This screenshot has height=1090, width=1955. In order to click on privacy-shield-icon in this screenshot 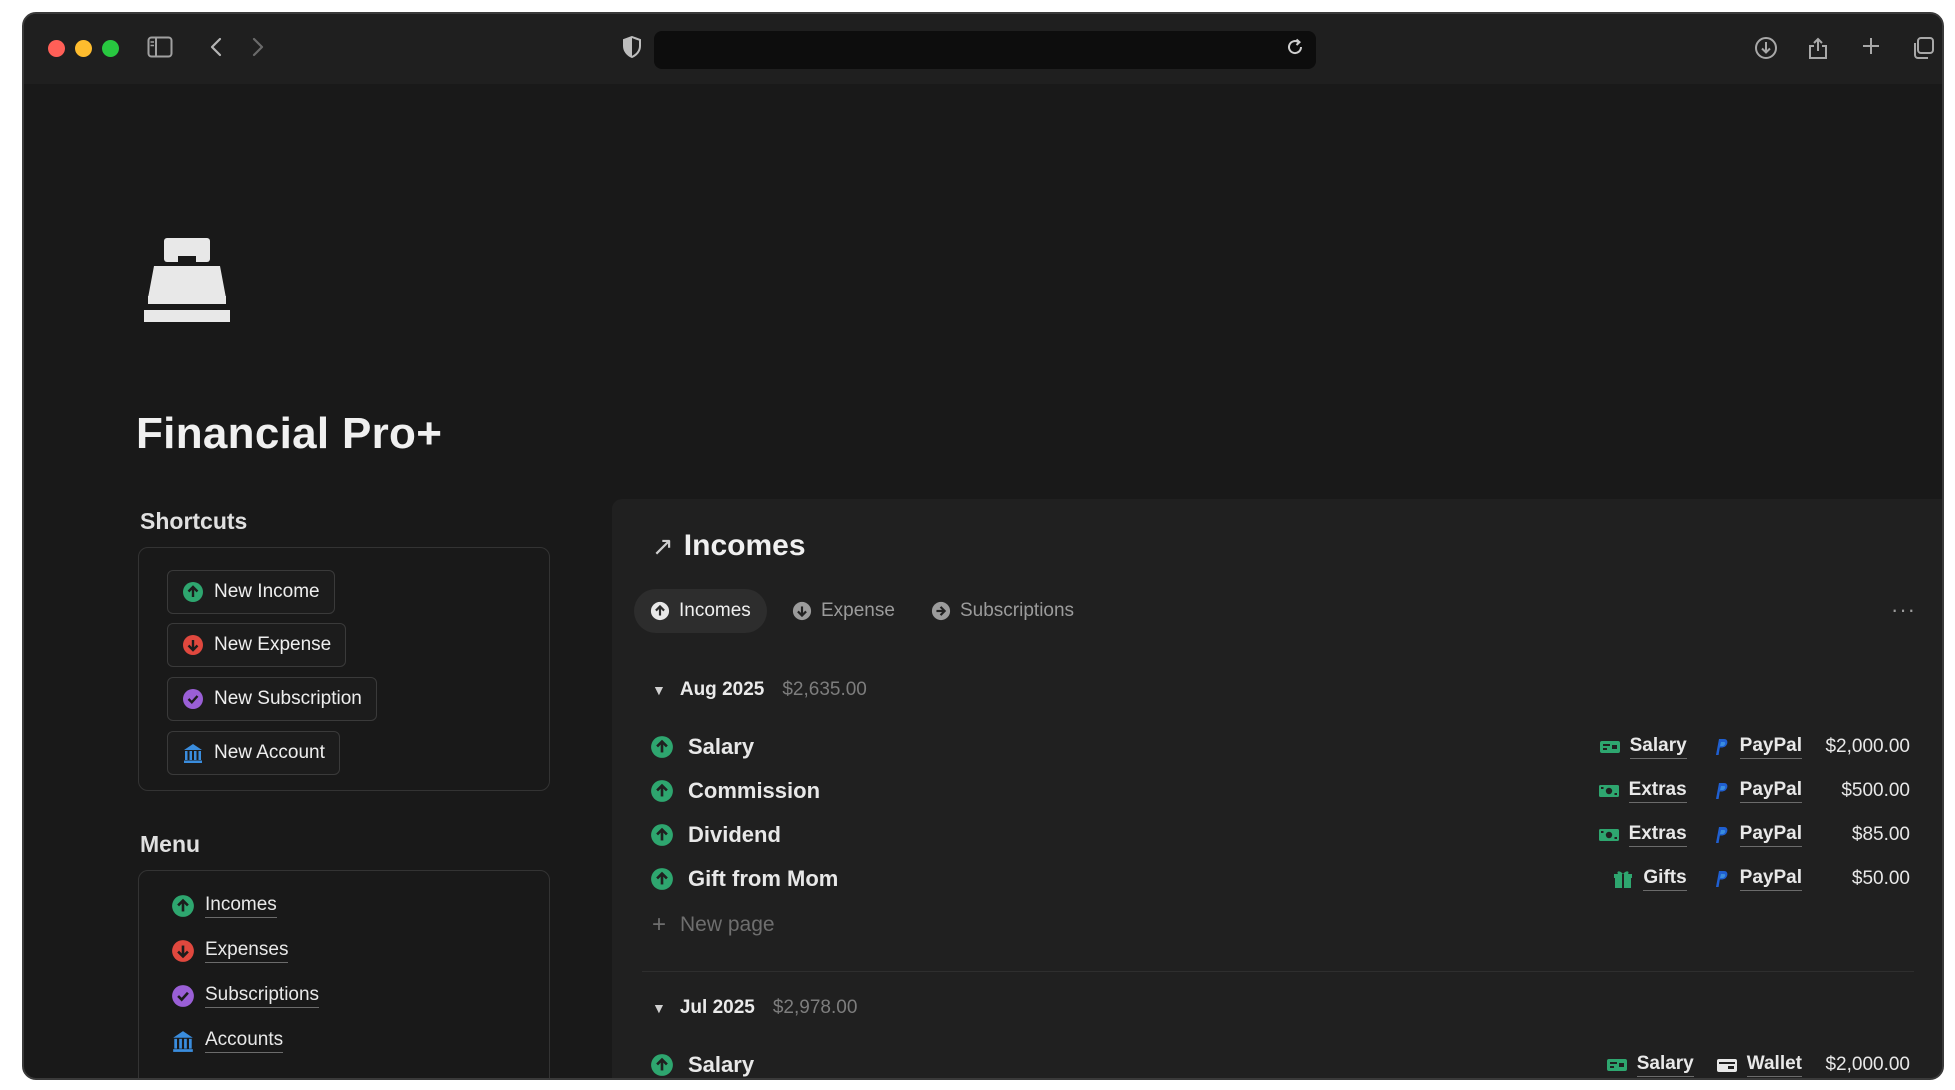, I will do `click(632, 48)`.